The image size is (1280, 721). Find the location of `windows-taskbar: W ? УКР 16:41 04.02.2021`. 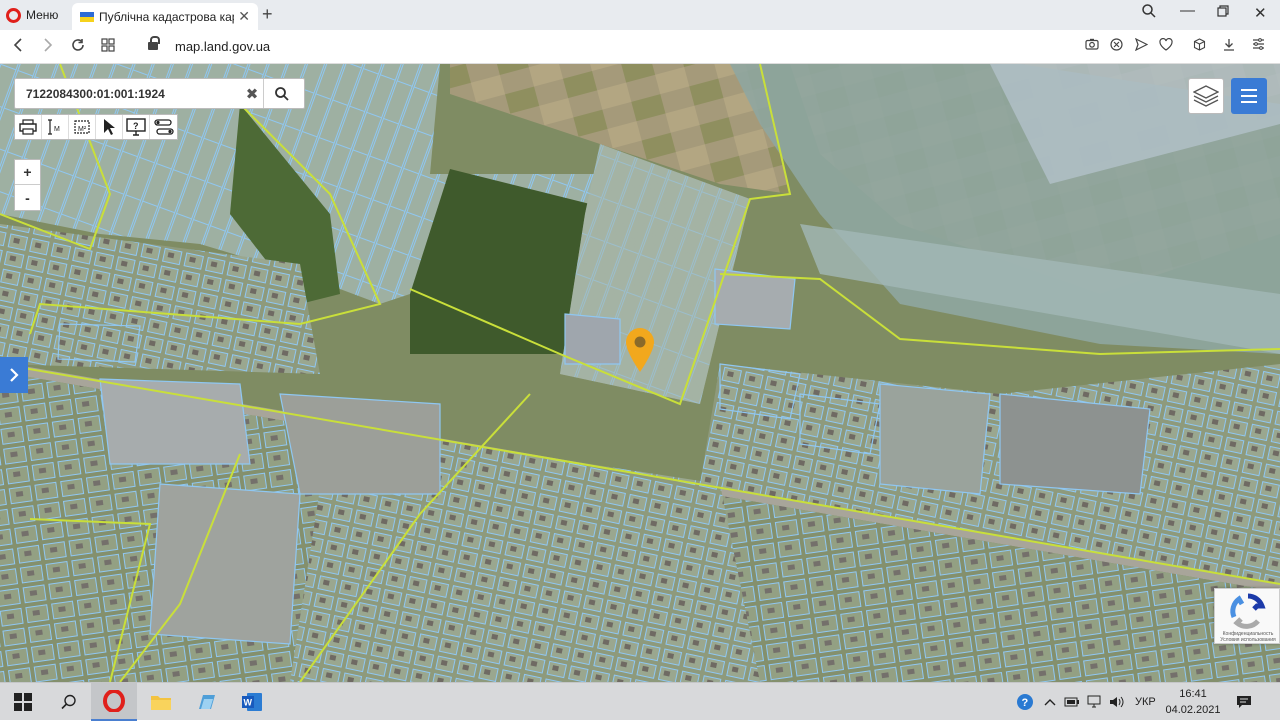

windows-taskbar: W ? УКР 16:41 04.02.2021 is located at coordinates (640, 701).